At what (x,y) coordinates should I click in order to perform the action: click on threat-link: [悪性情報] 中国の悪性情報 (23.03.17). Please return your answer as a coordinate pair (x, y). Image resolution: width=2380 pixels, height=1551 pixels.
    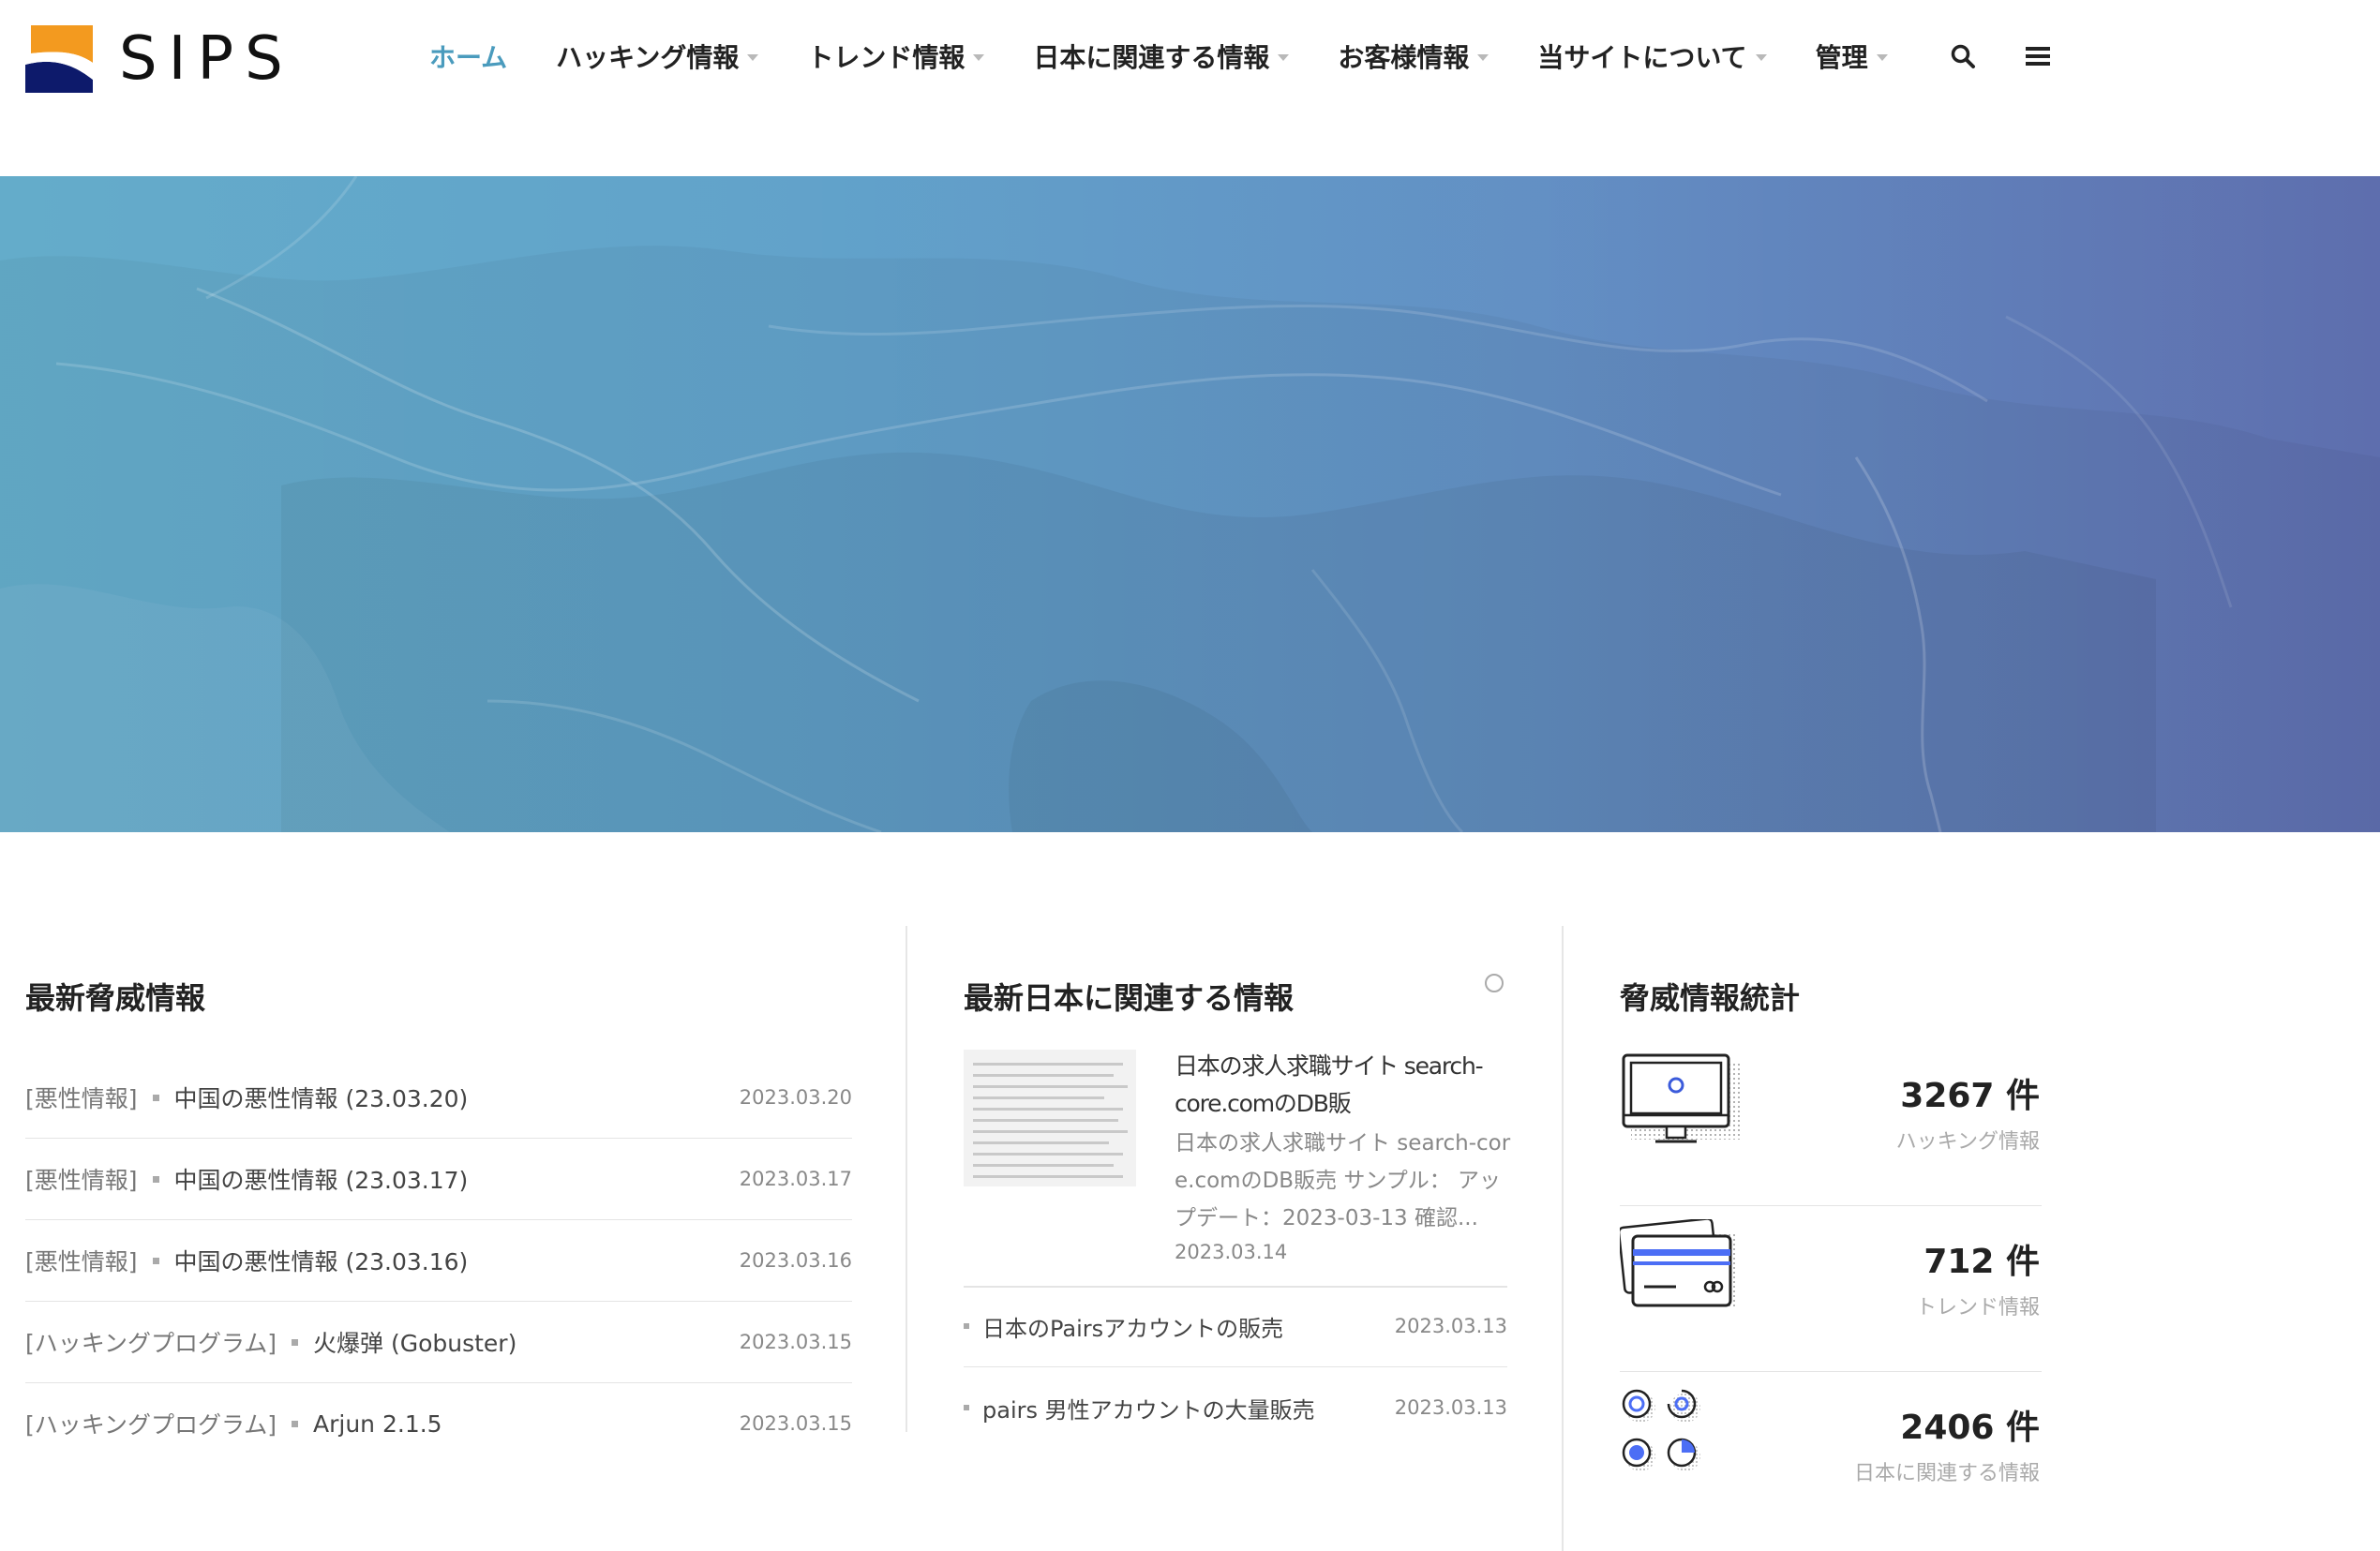
    Looking at the image, I should click on (246, 1179).